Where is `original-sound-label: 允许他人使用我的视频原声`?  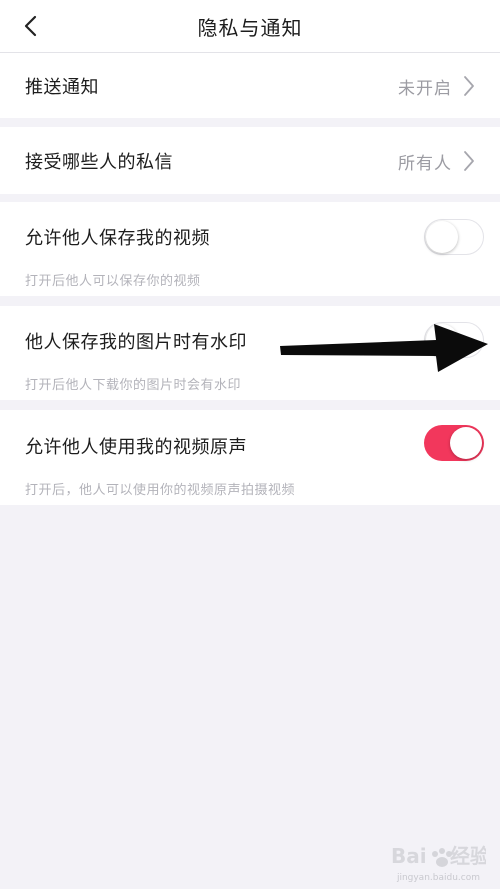 original-sound-label: 允许他人使用我的视频原声 is located at coordinates (136, 447).